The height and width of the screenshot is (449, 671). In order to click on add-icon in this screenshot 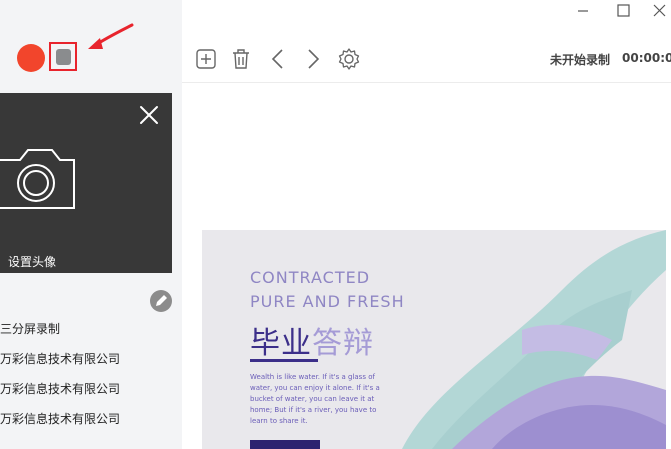, I will do `click(206, 59)`.